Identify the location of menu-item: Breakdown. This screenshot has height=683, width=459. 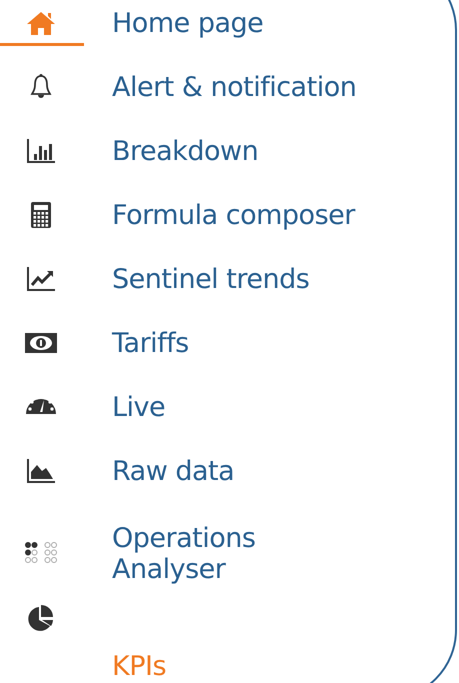
(239, 152).